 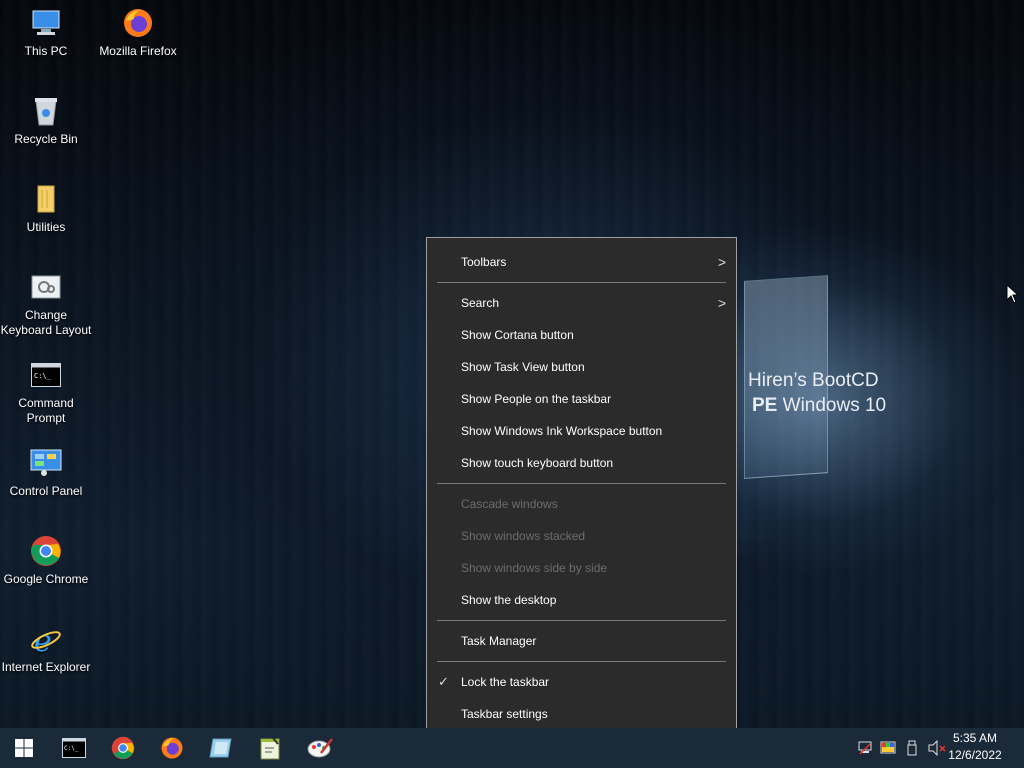 What do you see at coordinates (504, 714) in the screenshot?
I see `menu-item-label: Taskbar settings` at bounding box center [504, 714].